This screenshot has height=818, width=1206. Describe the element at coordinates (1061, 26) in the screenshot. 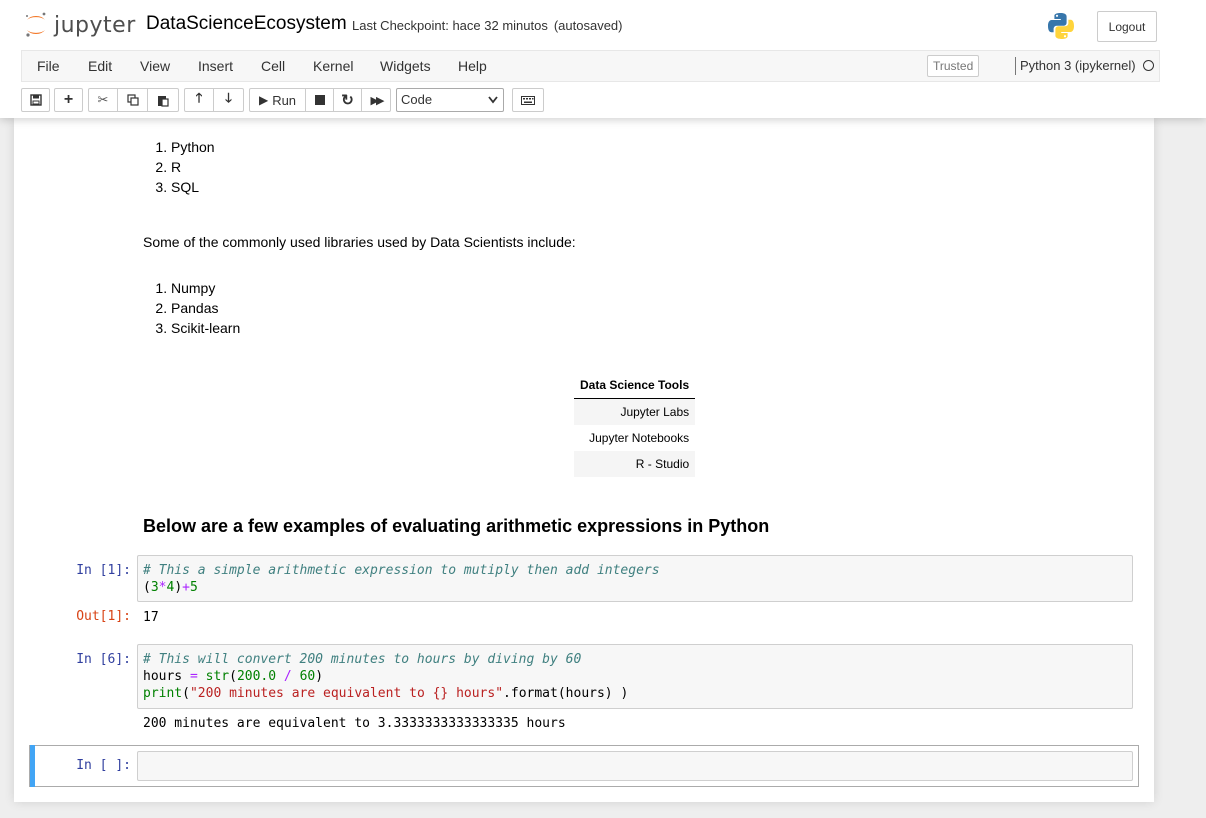

I see `python-logo-icon` at that location.